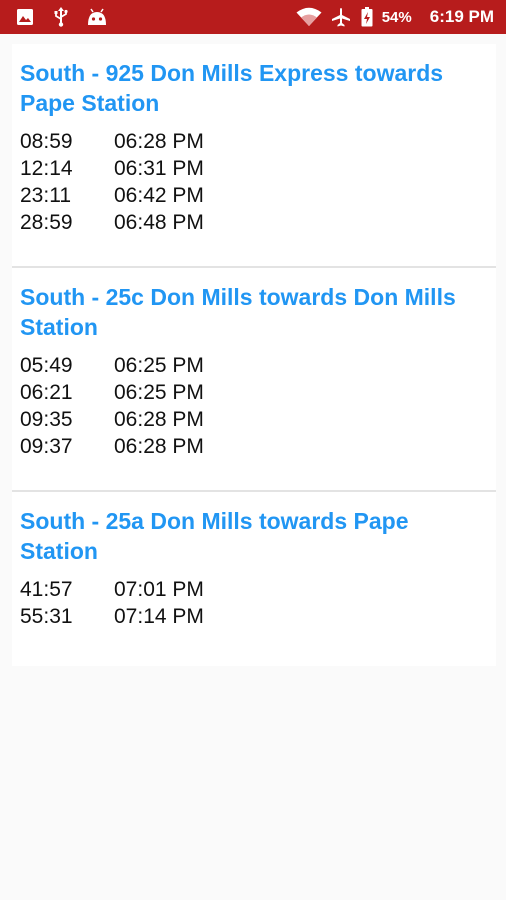 This screenshot has width=506, height=900. I want to click on system-icons: 54% 6:19 PM, so click(395, 17).